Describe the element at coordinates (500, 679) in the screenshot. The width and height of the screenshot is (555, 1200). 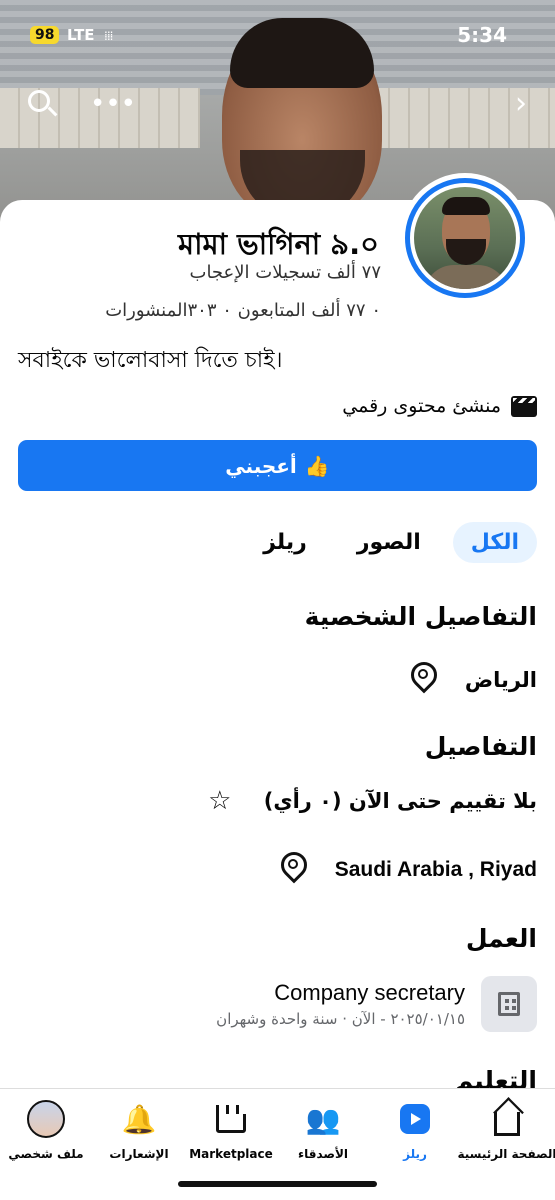
I see `location-text: الرياض` at that location.